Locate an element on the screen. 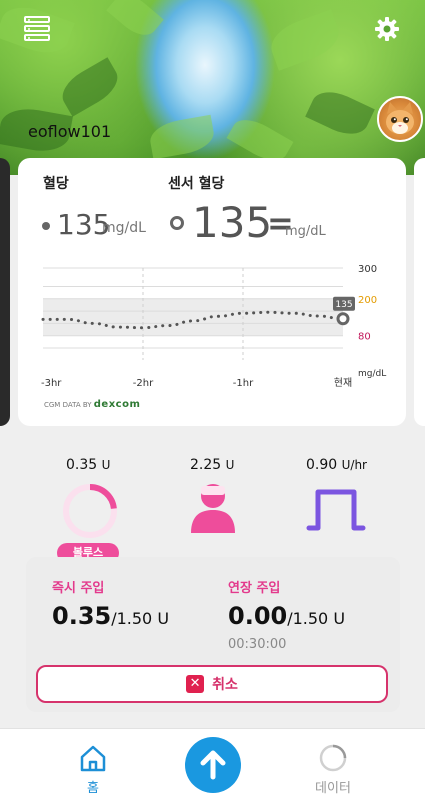 The image size is (425, 800). previous-card-peek is located at coordinates (5, 292).